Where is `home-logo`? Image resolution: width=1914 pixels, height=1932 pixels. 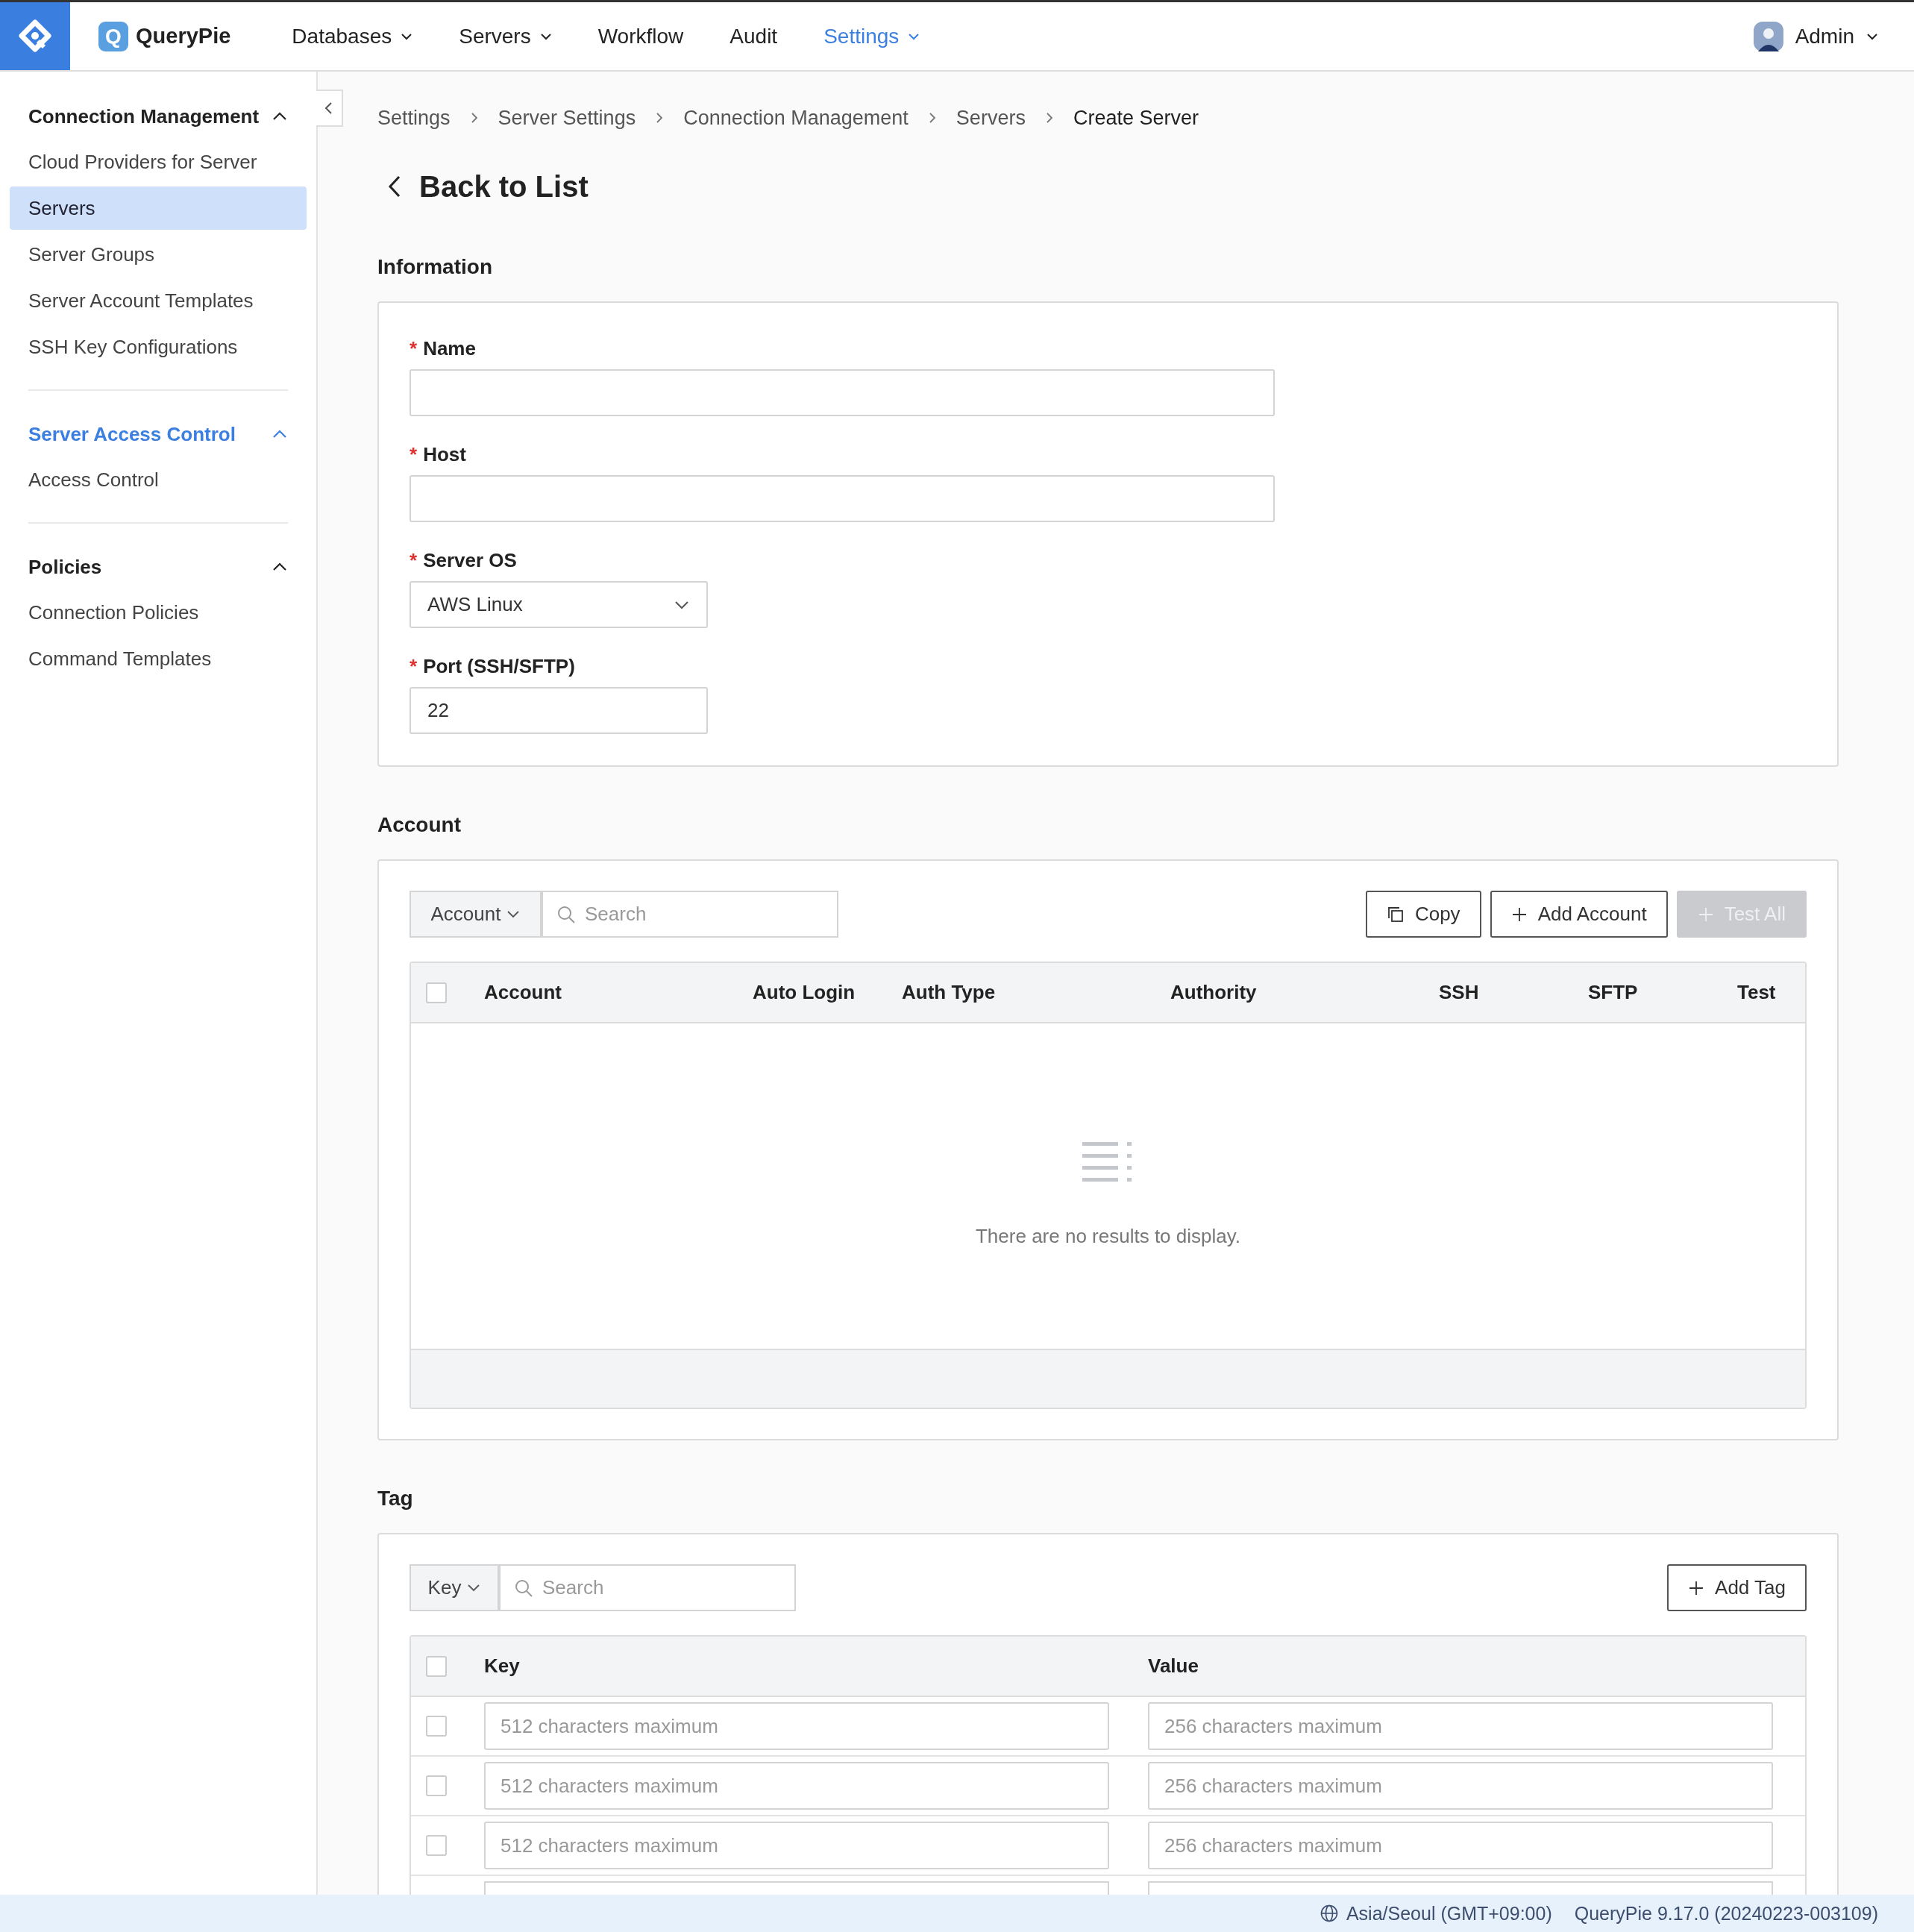 home-logo is located at coordinates (35, 36).